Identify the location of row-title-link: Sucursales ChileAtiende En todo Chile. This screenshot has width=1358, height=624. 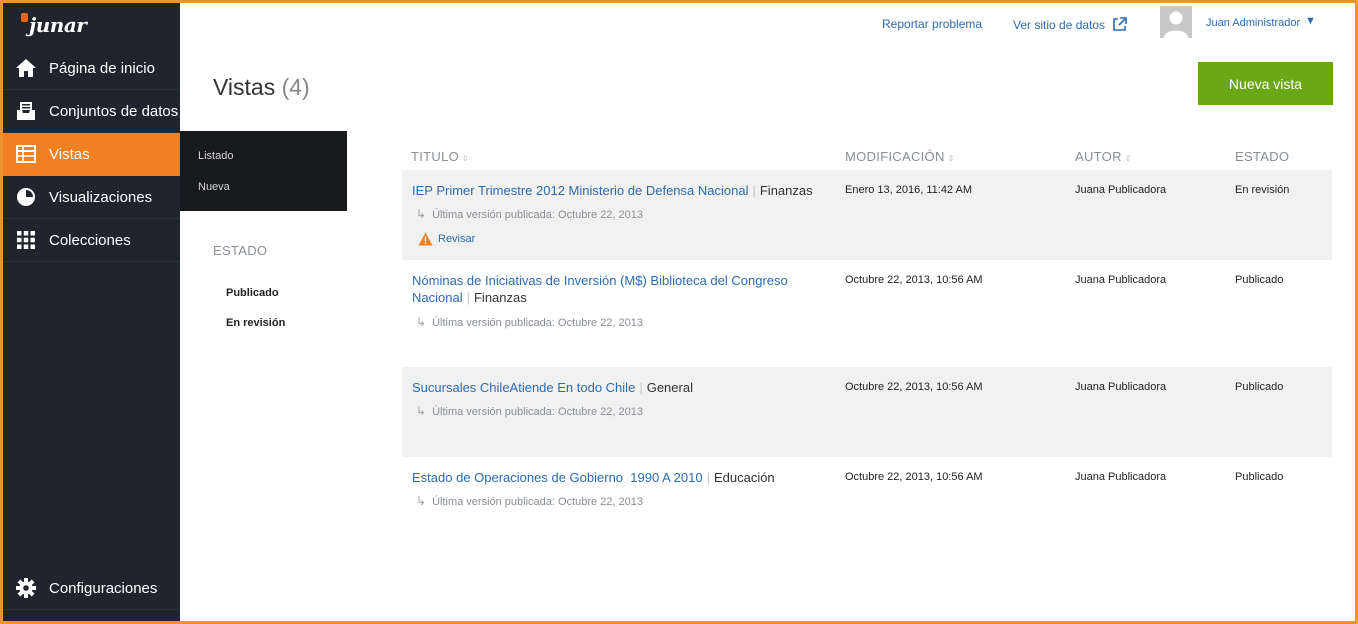
(523, 387).